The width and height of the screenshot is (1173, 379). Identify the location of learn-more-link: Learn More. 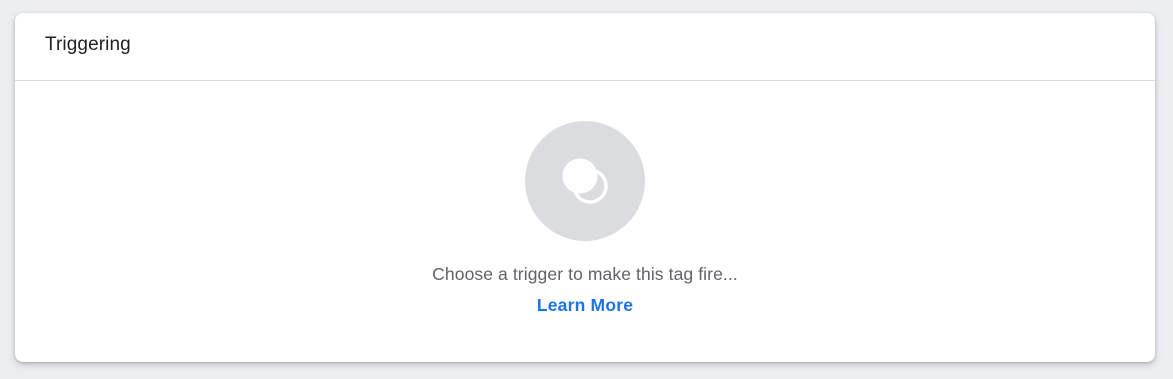
(585, 305).